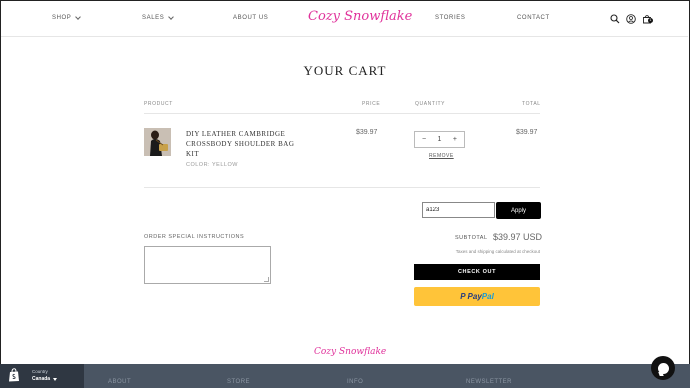 The height and width of the screenshot is (388, 690). What do you see at coordinates (458, 210) in the screenshot?
I see `discount-code-input` at bounding box center [458, 210].